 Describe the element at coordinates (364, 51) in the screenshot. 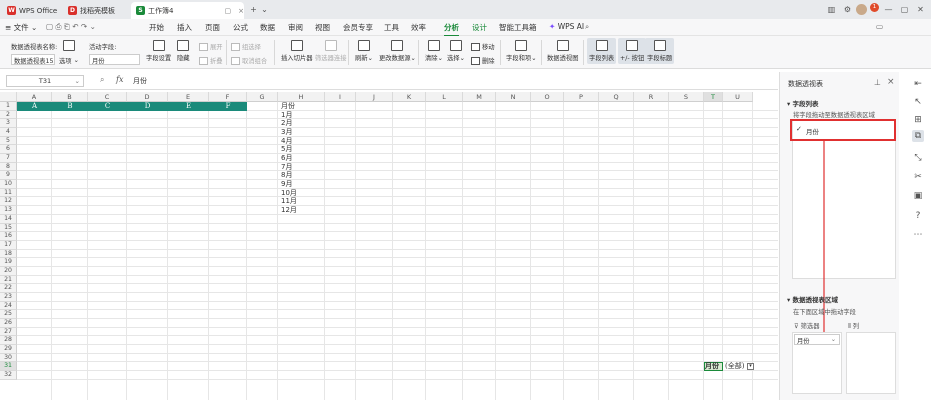

I see `refresh-button: 刷新⌄` at that location.